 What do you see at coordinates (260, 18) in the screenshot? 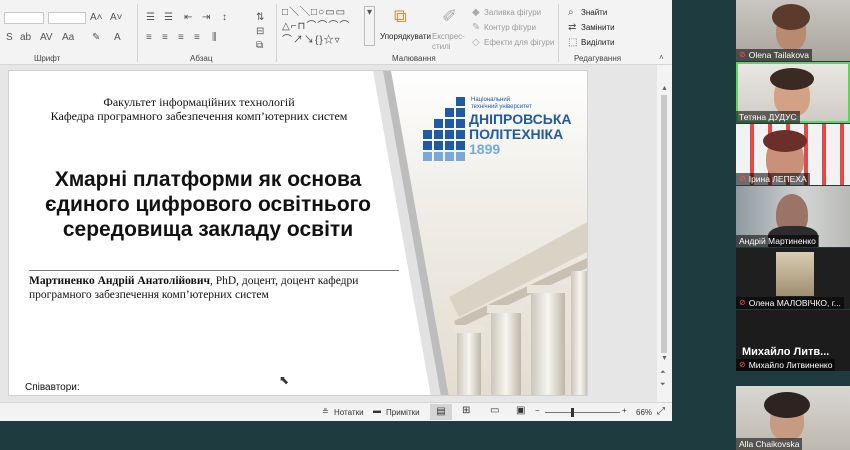
I see `text-direction-icon: ⇅` at bounding box center [260, 18].